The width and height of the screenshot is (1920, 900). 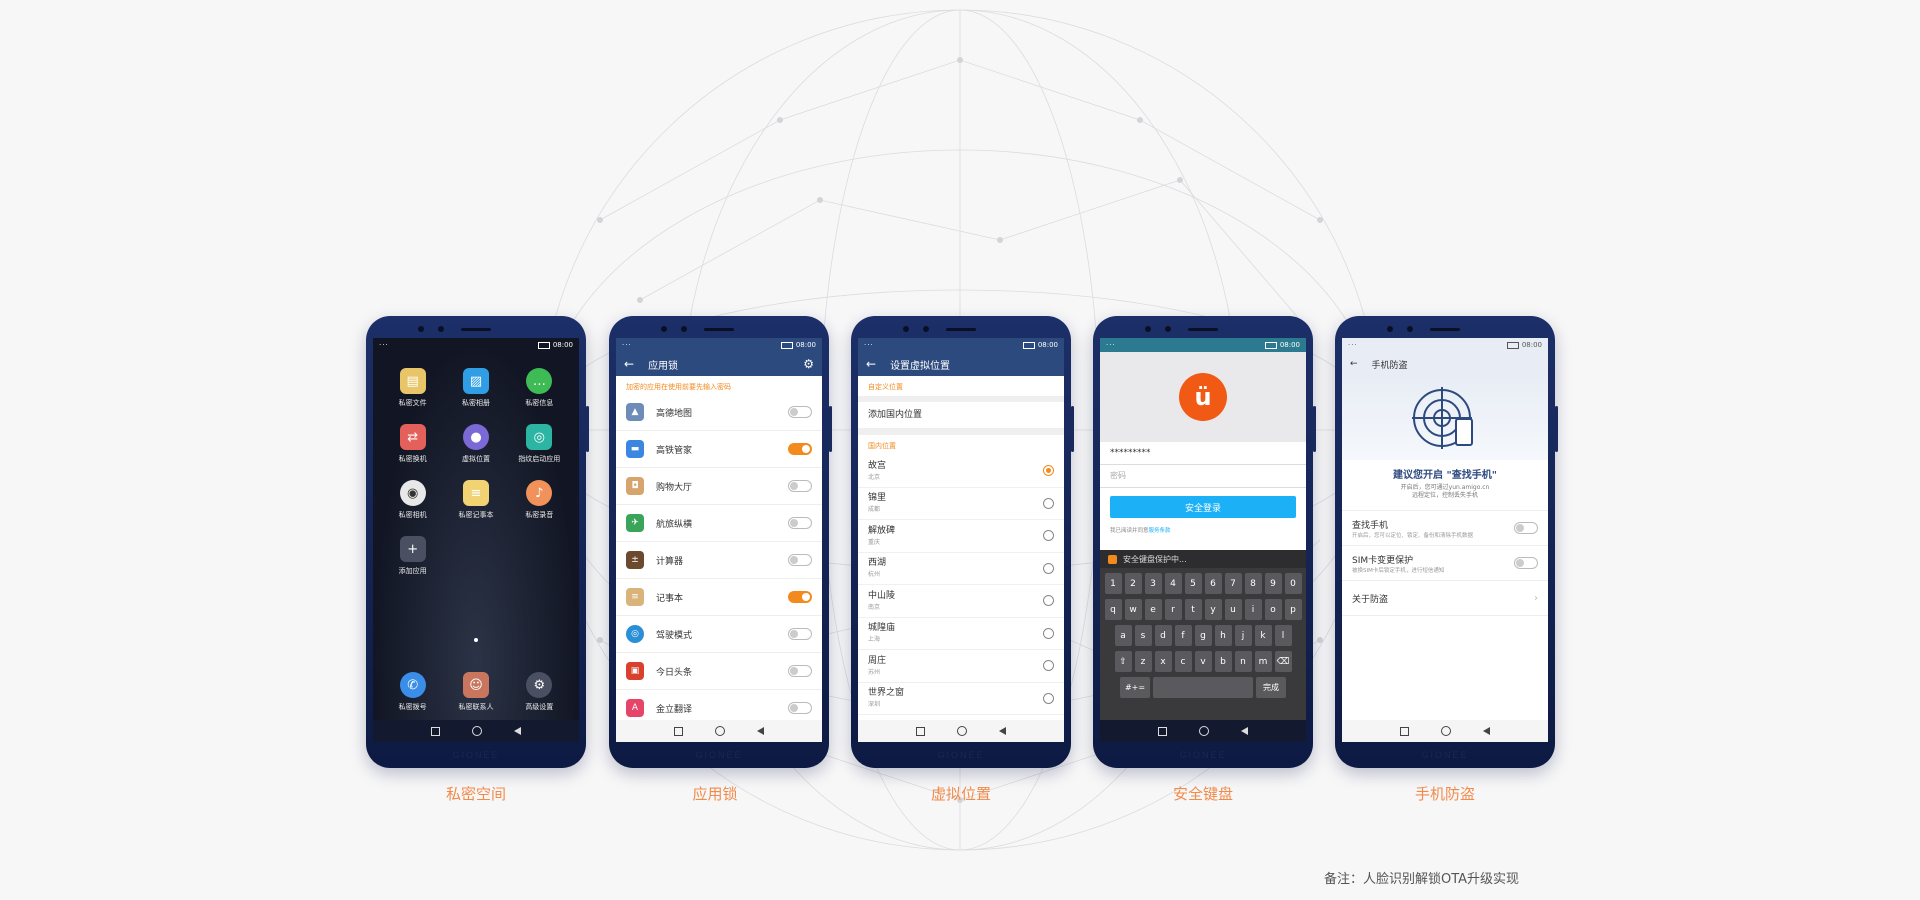 What do you see at coordinates (1223, 635) in the screenshot?
I see `key: h` at bounding box center [1223, 635].